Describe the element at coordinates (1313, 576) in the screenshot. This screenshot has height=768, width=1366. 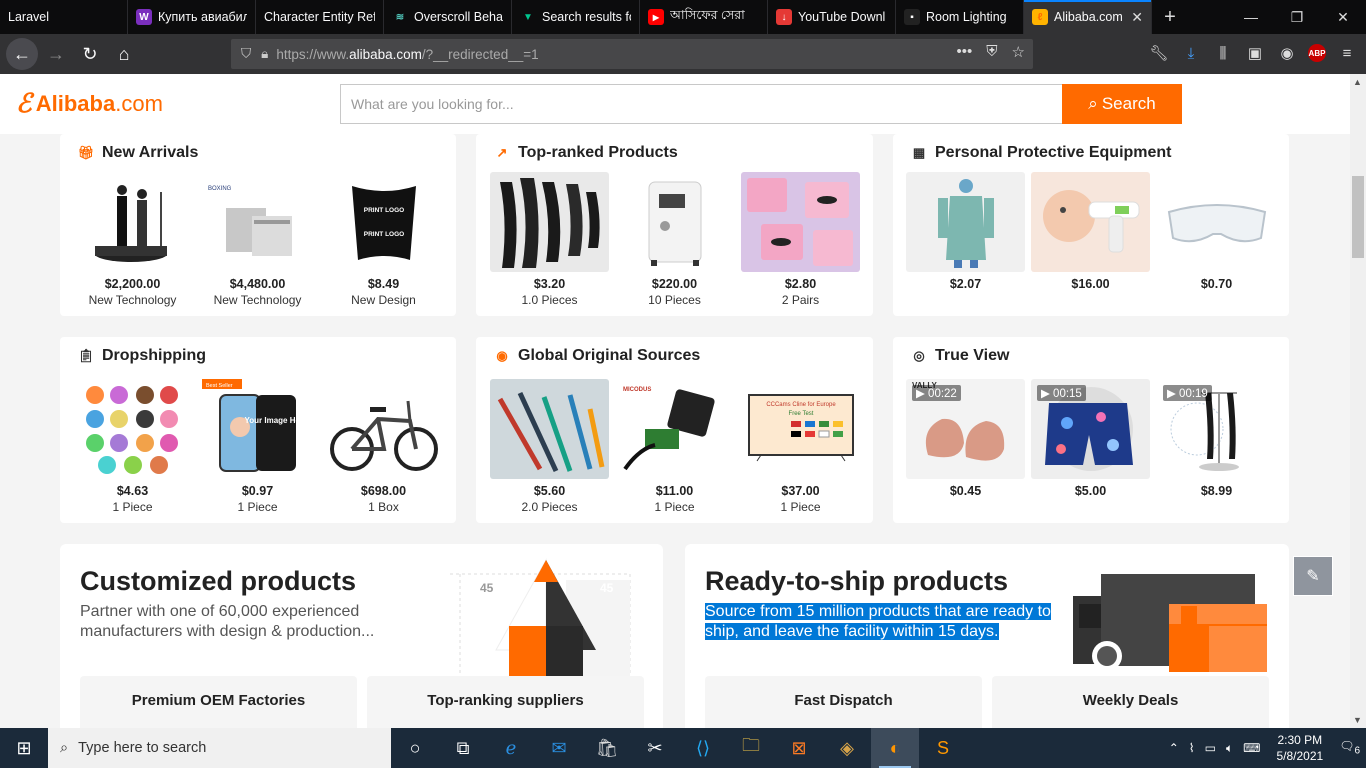
I see `feedback-edit-icon: ✎` at that location.